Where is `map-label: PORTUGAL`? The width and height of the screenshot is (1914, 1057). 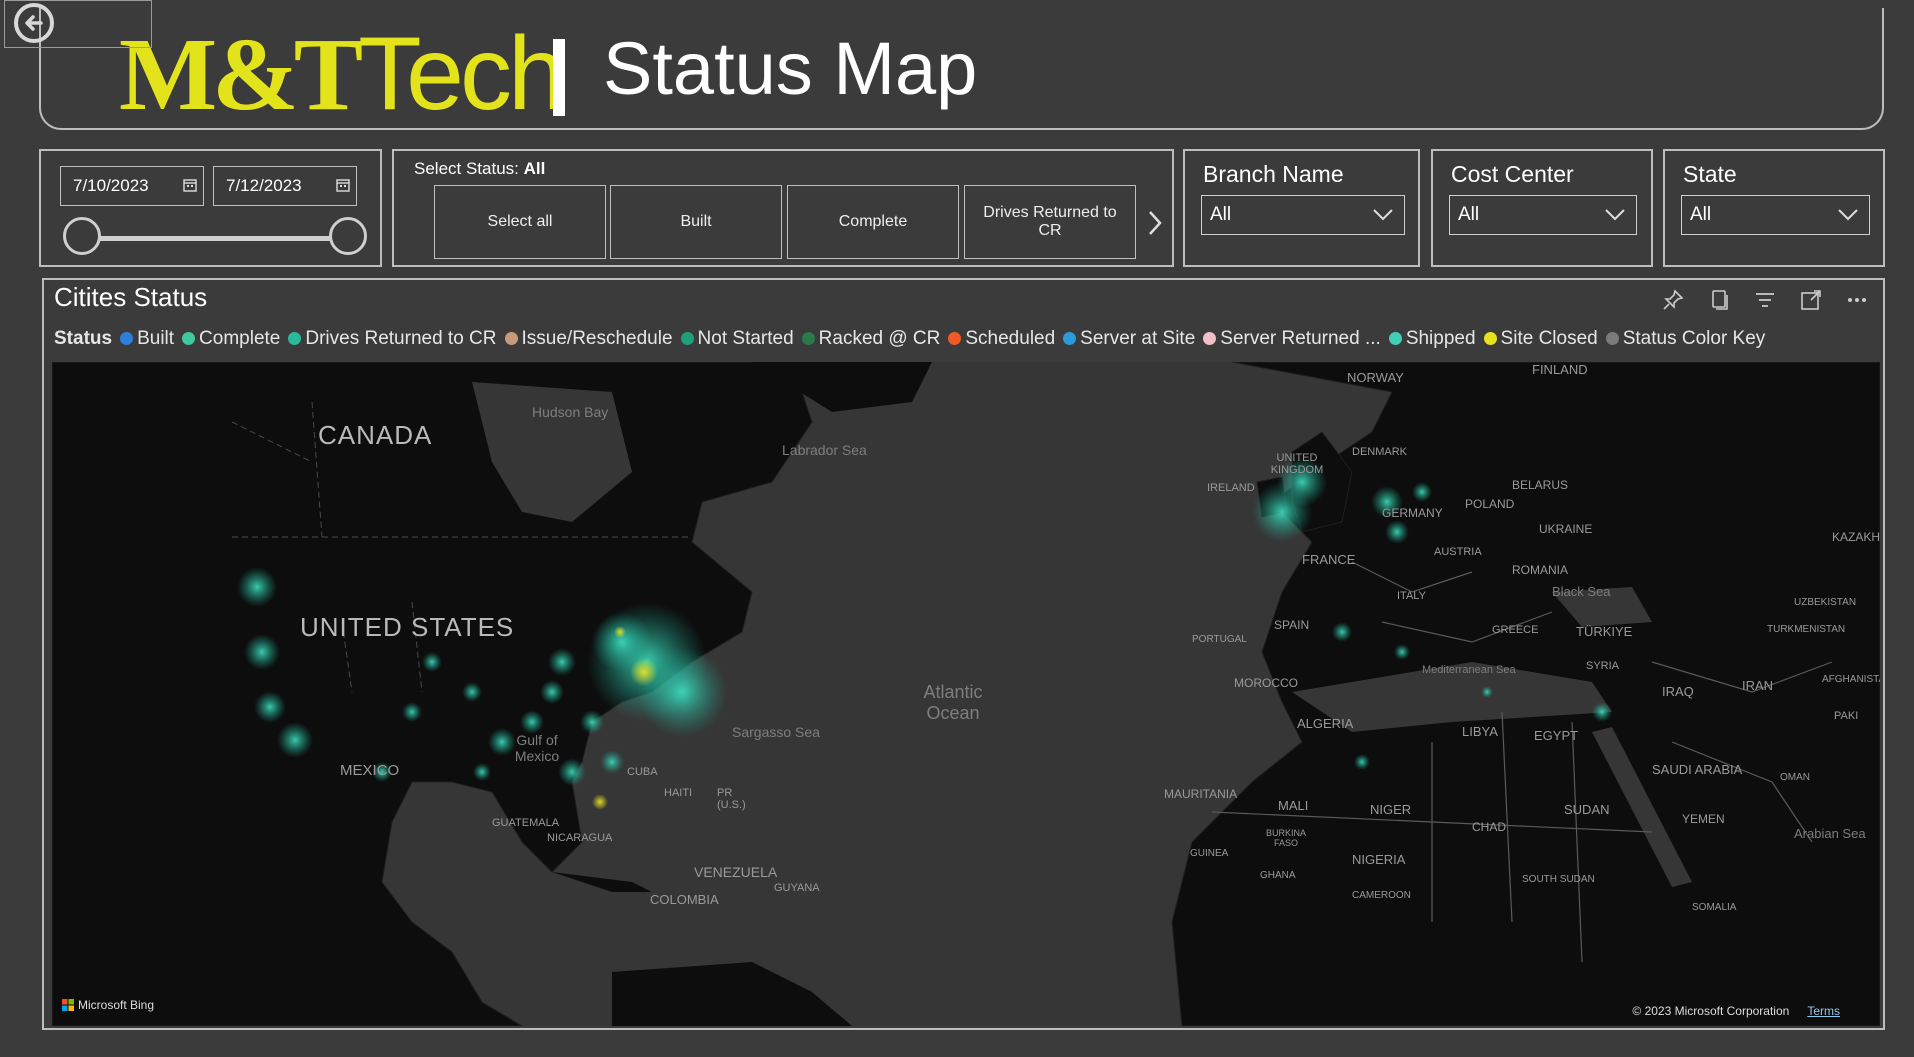
map-label: PORTUGAL is located at coordinates (1219, 639).